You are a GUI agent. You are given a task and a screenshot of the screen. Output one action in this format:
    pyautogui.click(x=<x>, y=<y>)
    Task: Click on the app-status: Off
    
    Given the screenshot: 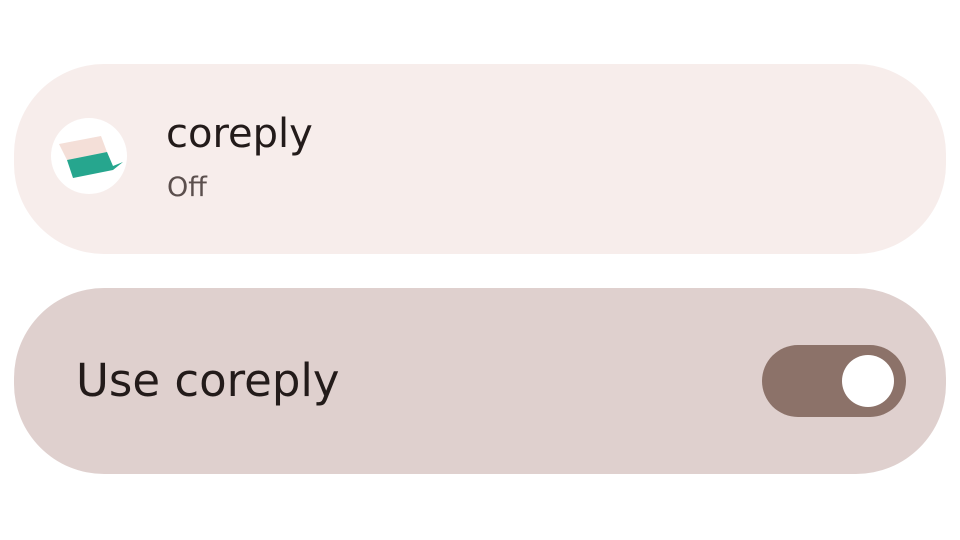 What is the action you would take?
    pyautogui.click(x=187, y=187)
    